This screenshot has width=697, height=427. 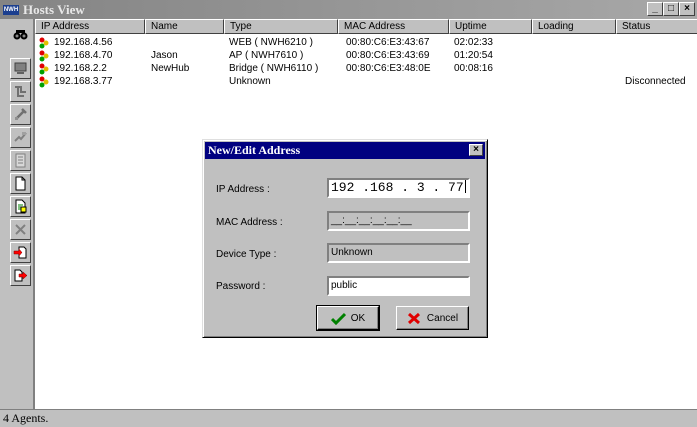 What do you see at coordinates (655, 9) in the screenshot?
I see `minimize-button: _` at bounding box center [655, 9].